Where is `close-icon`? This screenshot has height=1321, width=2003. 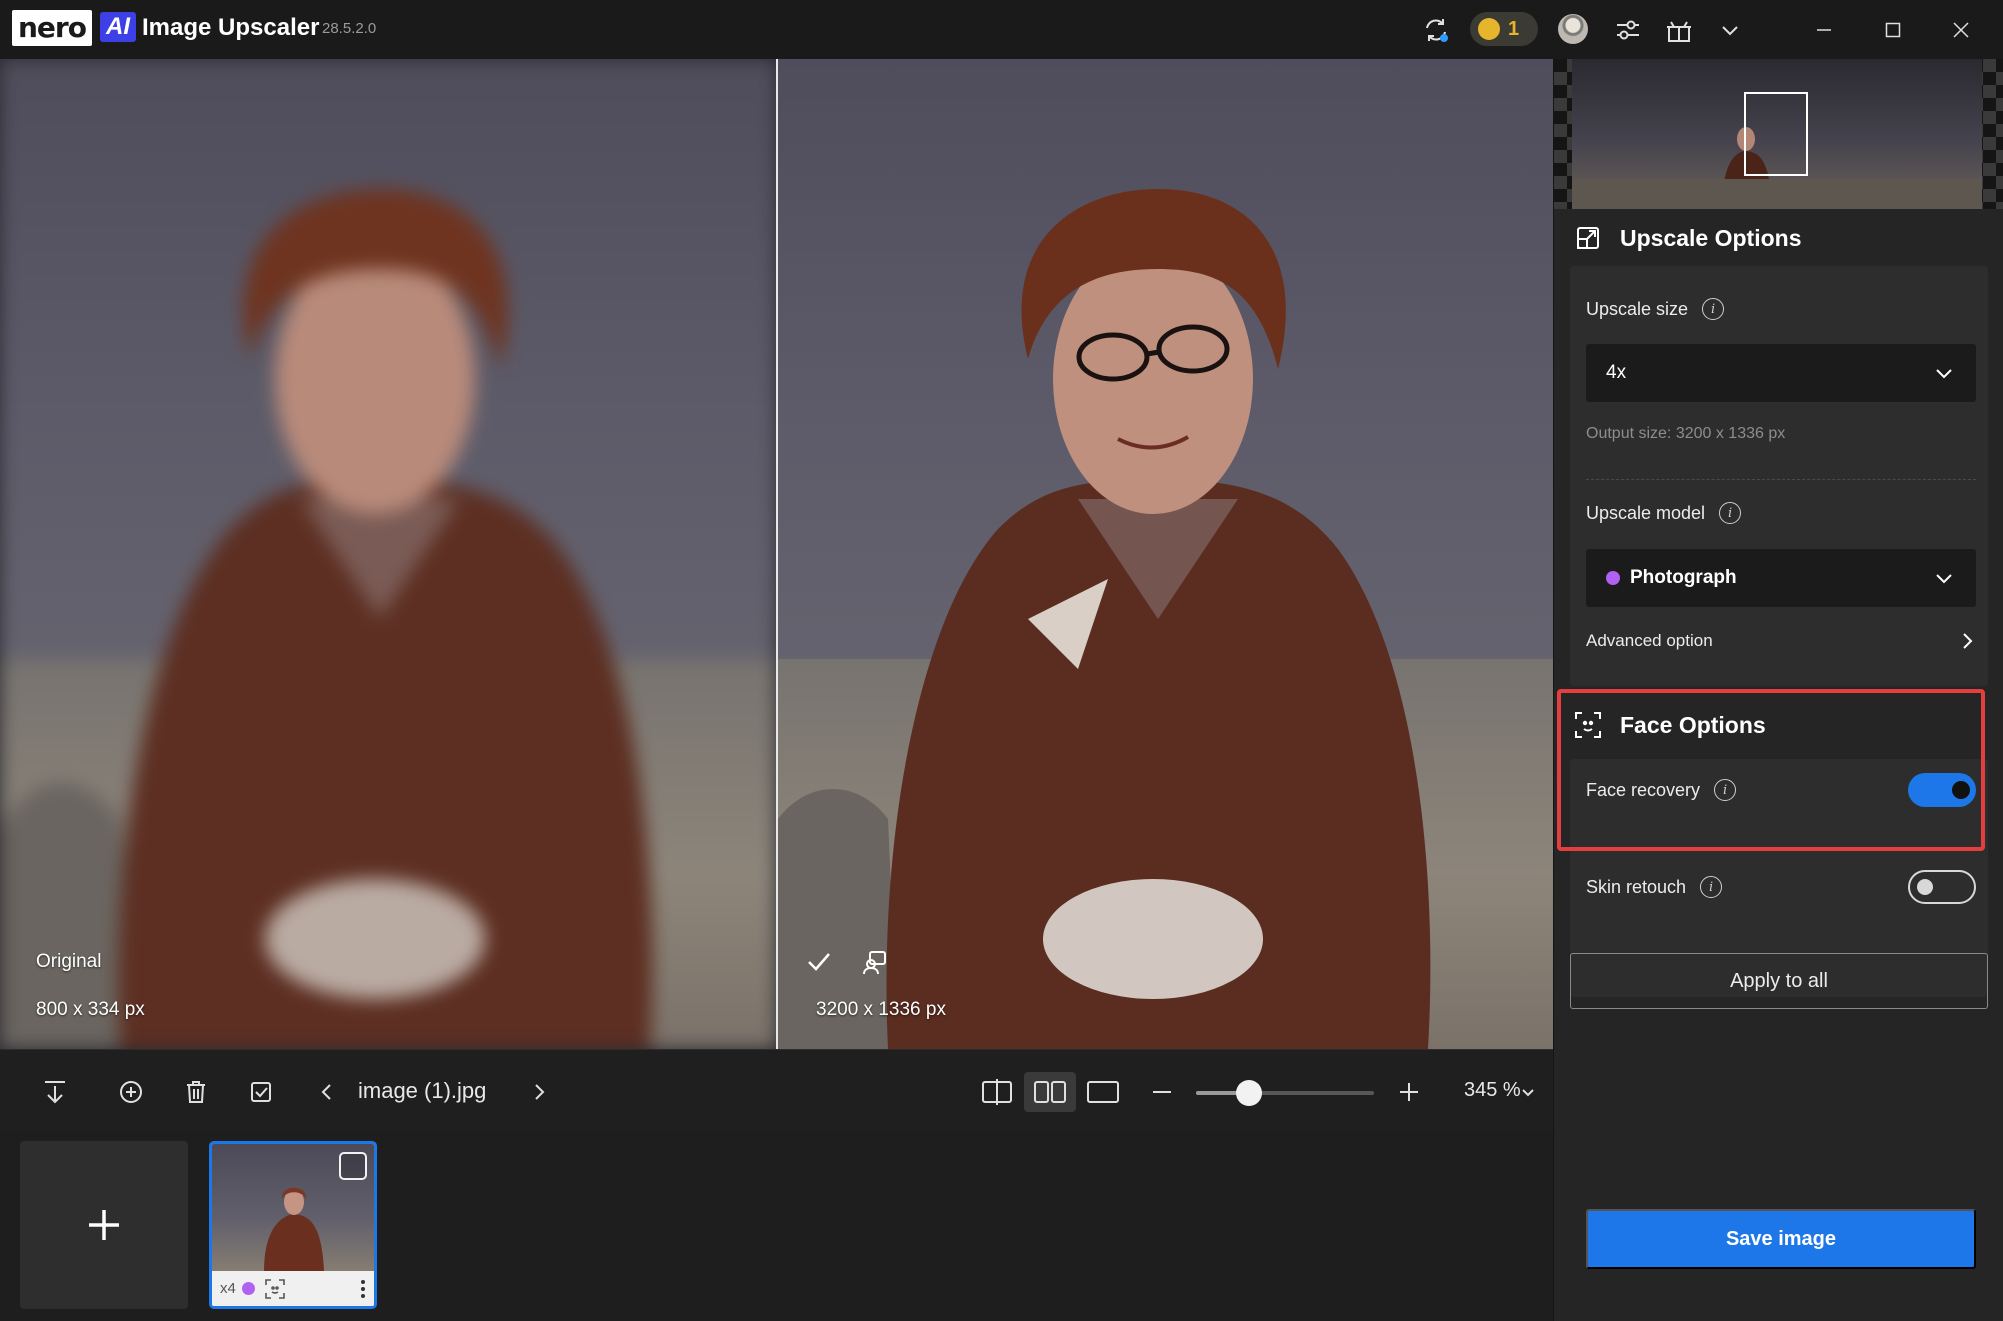
close-icon is located at coordinates (1961, 30).